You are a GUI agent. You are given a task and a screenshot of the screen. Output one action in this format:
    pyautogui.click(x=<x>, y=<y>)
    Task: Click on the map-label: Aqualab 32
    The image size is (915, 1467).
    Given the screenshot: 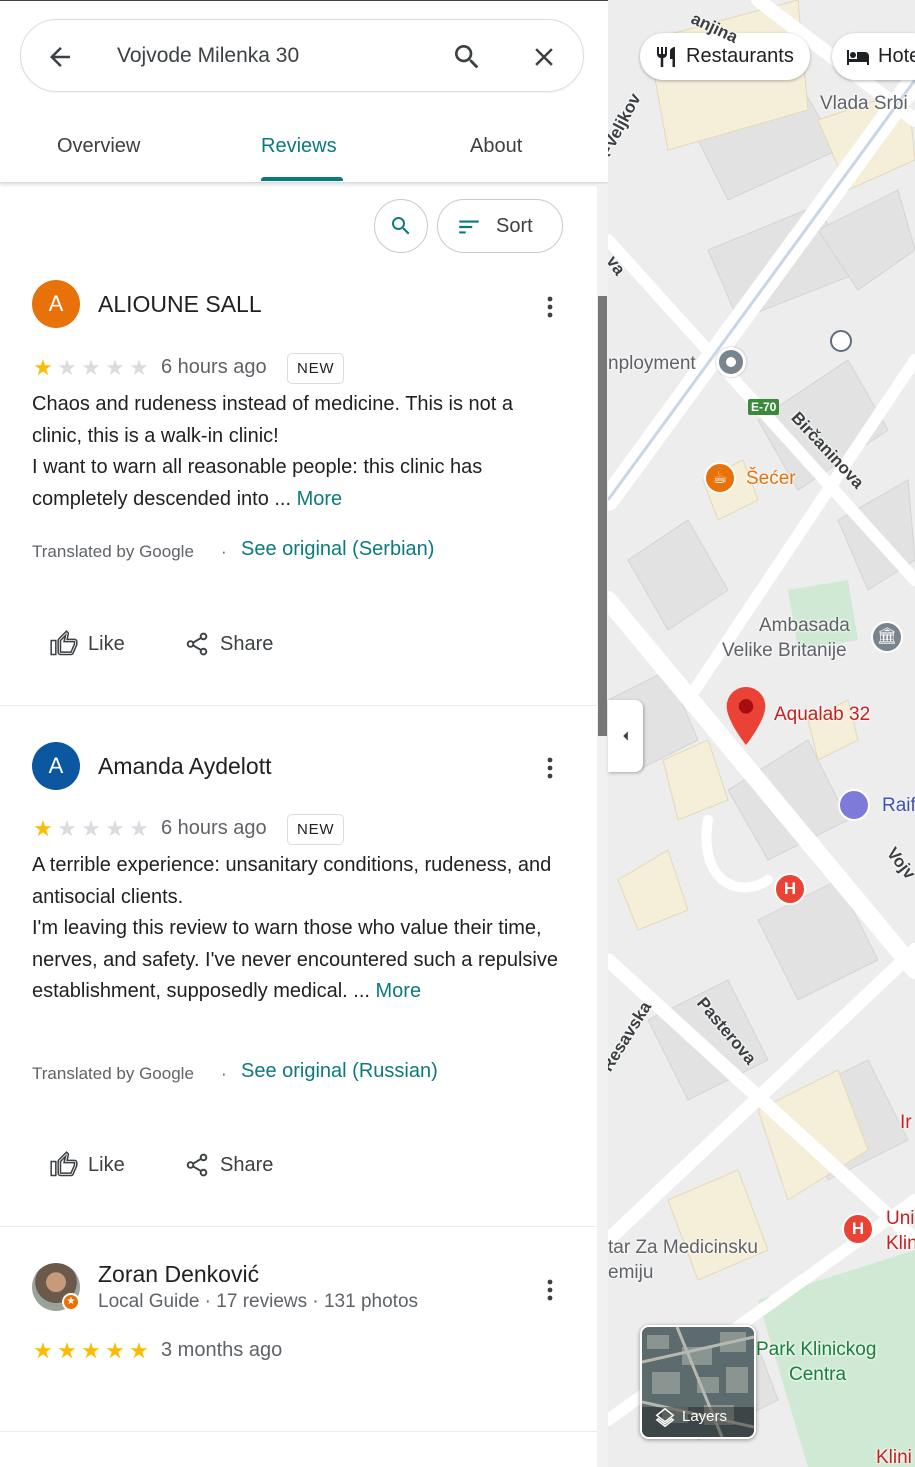 What is the action you would take?
    pyautogui.click(x=822, y=715)
    